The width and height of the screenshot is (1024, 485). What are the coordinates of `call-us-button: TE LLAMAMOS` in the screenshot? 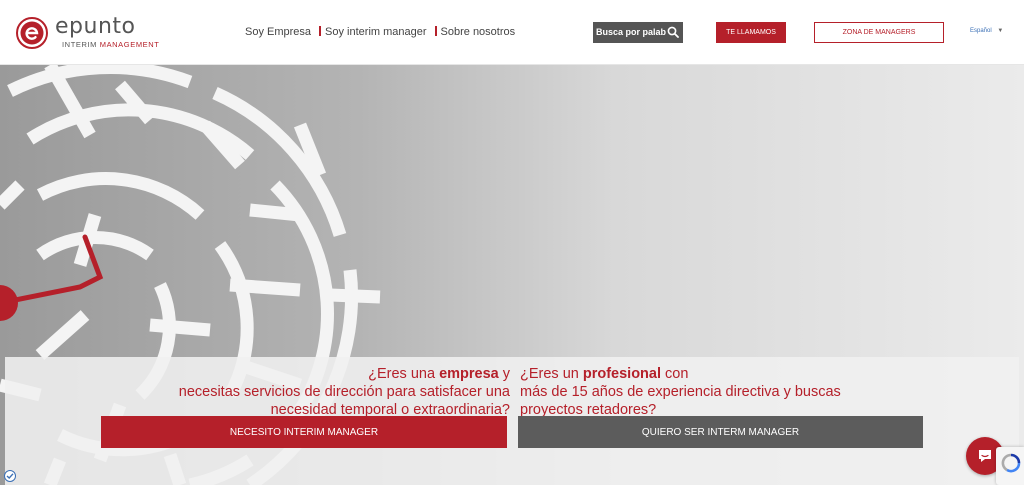 It's located at (751, 32).